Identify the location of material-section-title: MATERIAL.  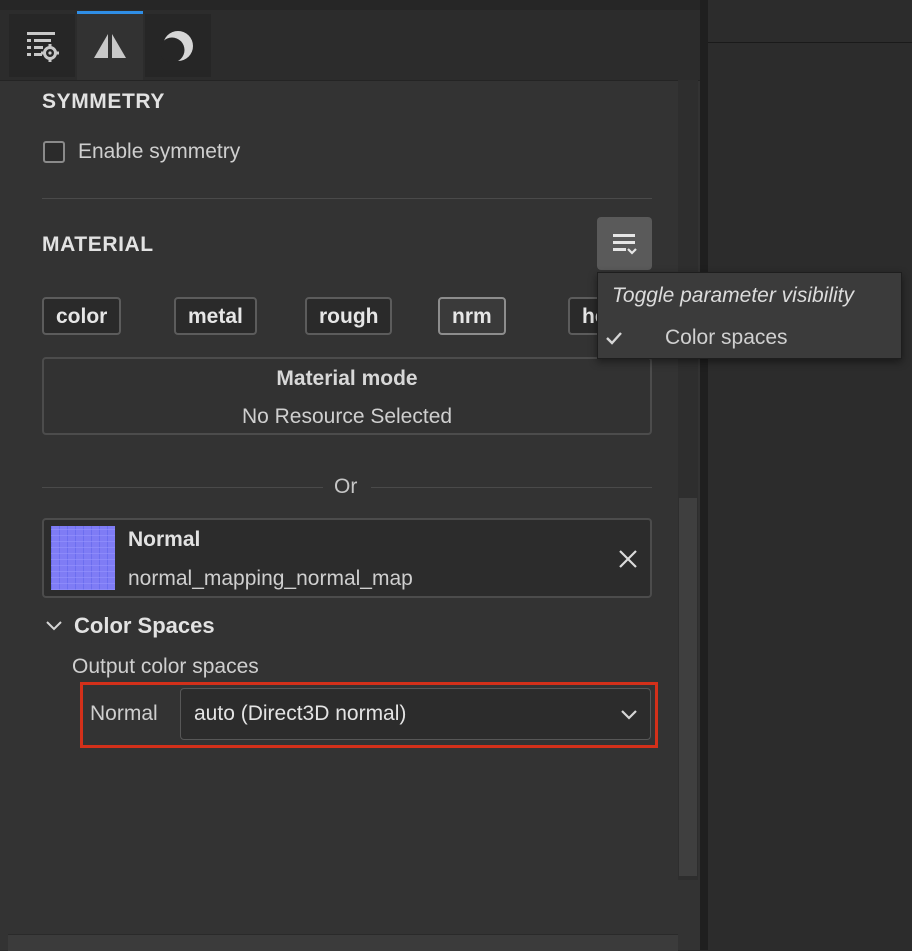
(98, 244).